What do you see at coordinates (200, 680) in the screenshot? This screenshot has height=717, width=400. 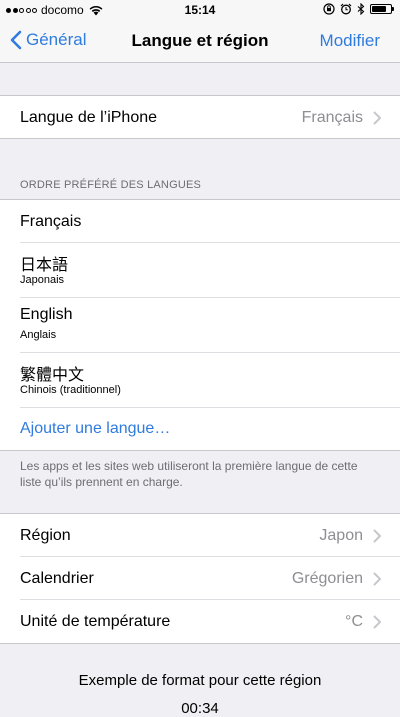 I see `region-format-example-title: Exemple de format pour cette région` at bounding box center [200, 680].